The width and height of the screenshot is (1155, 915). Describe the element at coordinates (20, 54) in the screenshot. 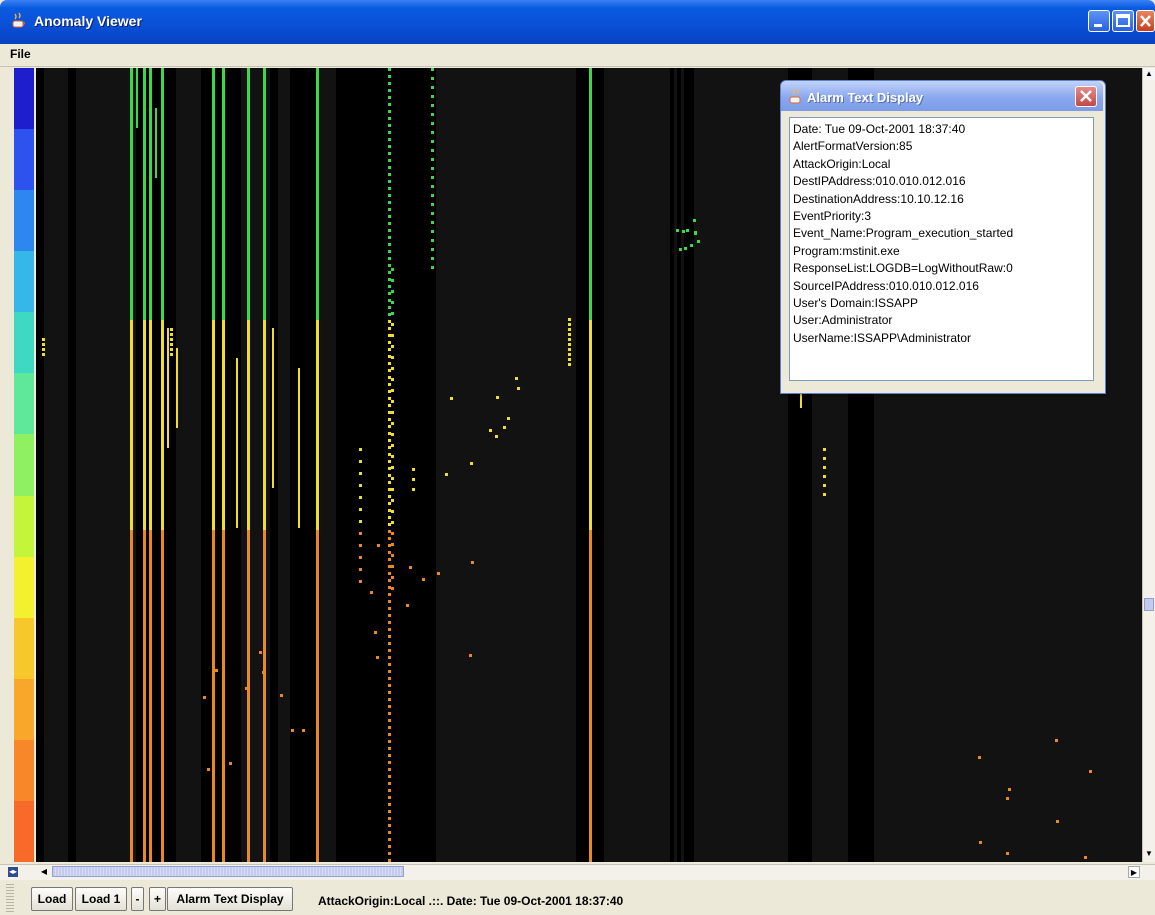

I see `menu-file: File` at that location.